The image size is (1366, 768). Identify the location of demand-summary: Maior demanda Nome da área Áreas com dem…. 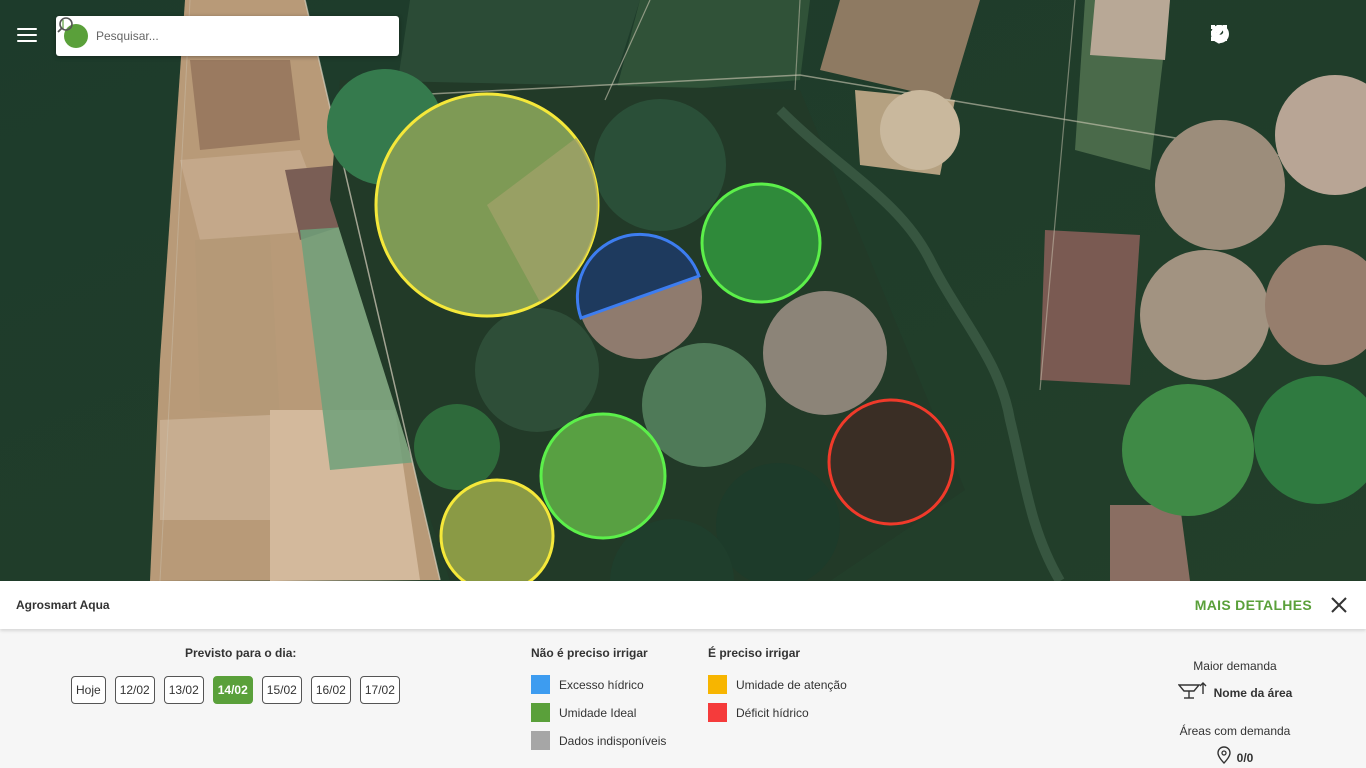
(1235, 713).